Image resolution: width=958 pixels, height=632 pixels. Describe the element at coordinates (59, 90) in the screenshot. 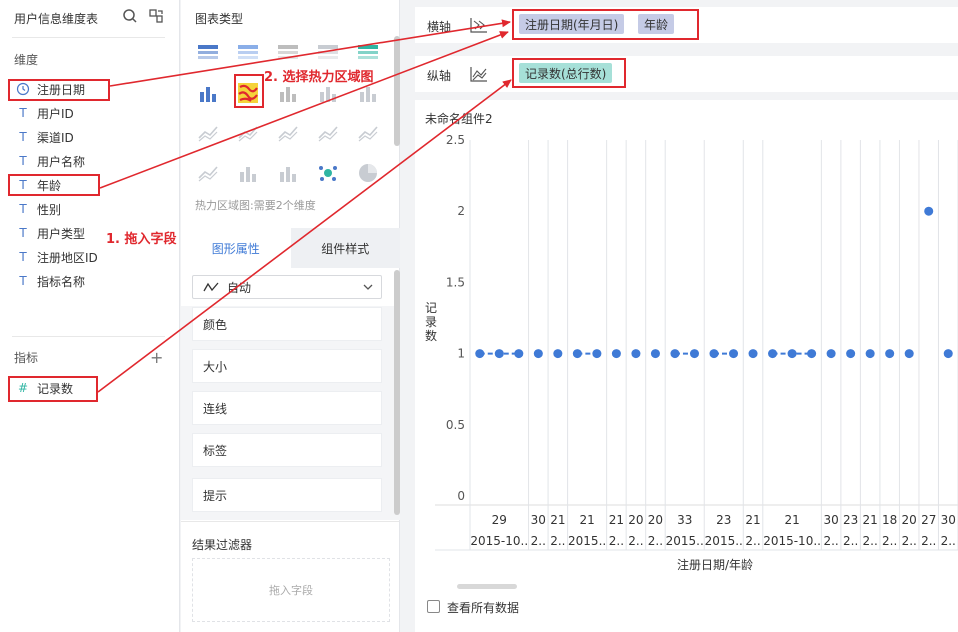

I see `highlight-box-date` at that location.